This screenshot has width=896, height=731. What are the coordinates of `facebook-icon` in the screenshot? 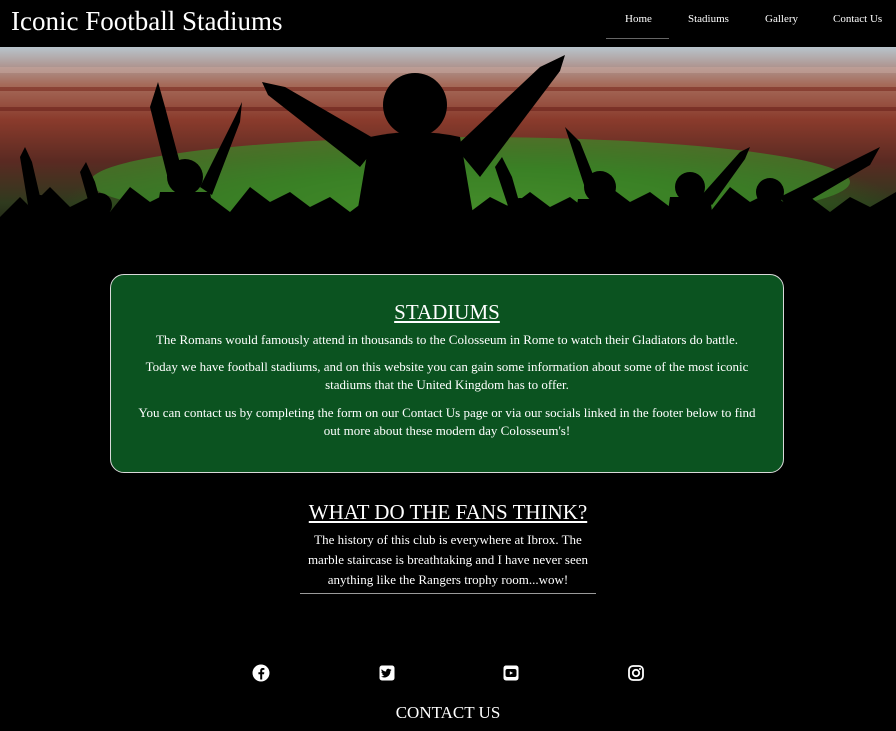 It's located at (261, 673).